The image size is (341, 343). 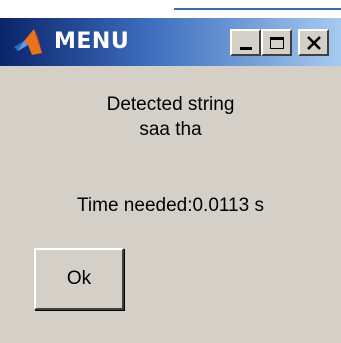 I want to click on background-window-edge, so click(x=257, y=5).